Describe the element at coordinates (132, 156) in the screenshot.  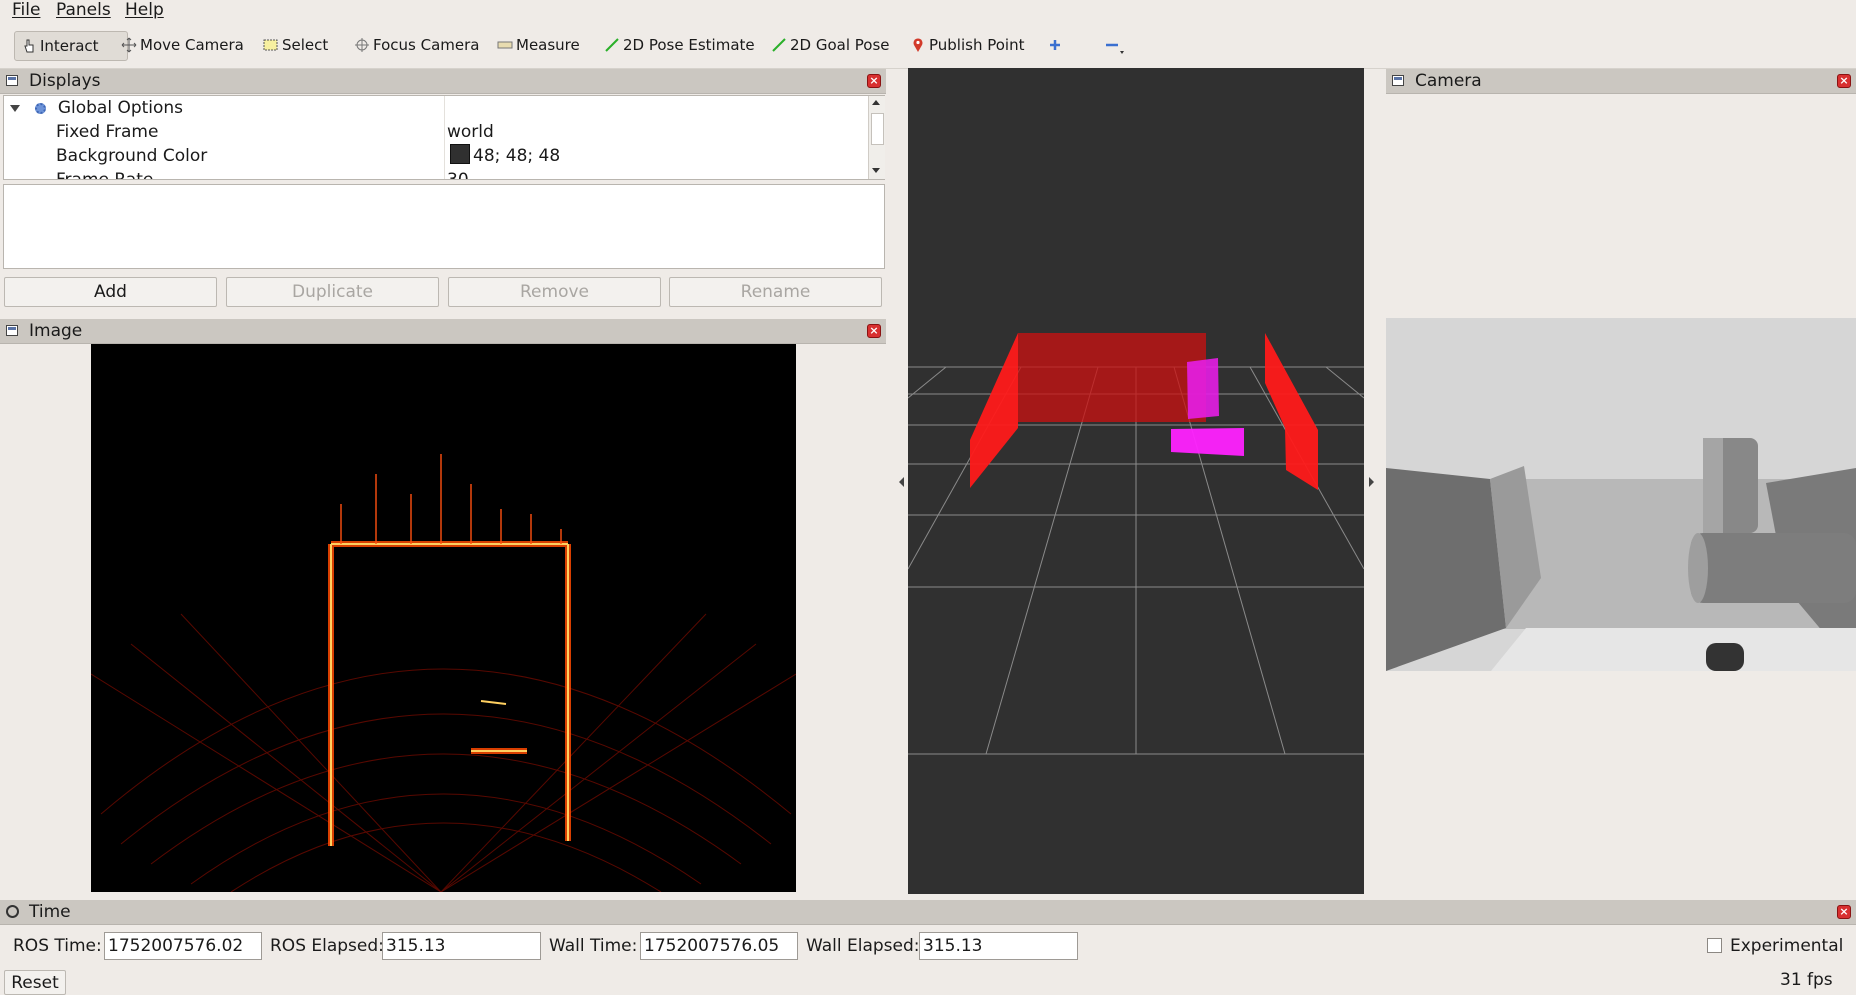
I see `tree-row-name: Background Color` at that location.